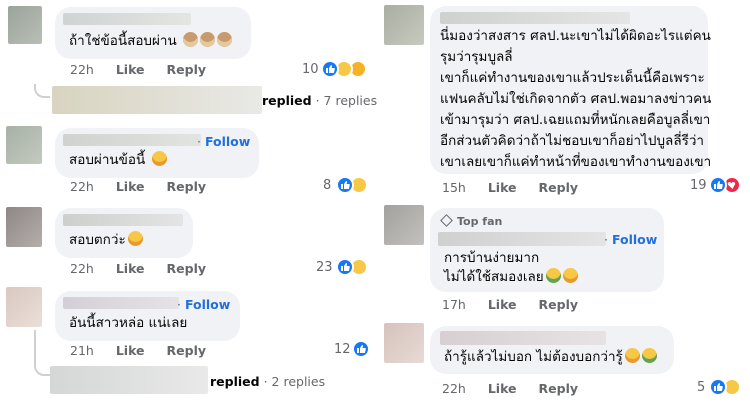  What do you see at coordinates (82, 350) in the screenshot?
I see `timestamp: 21h` at bounding box center [82, 350].